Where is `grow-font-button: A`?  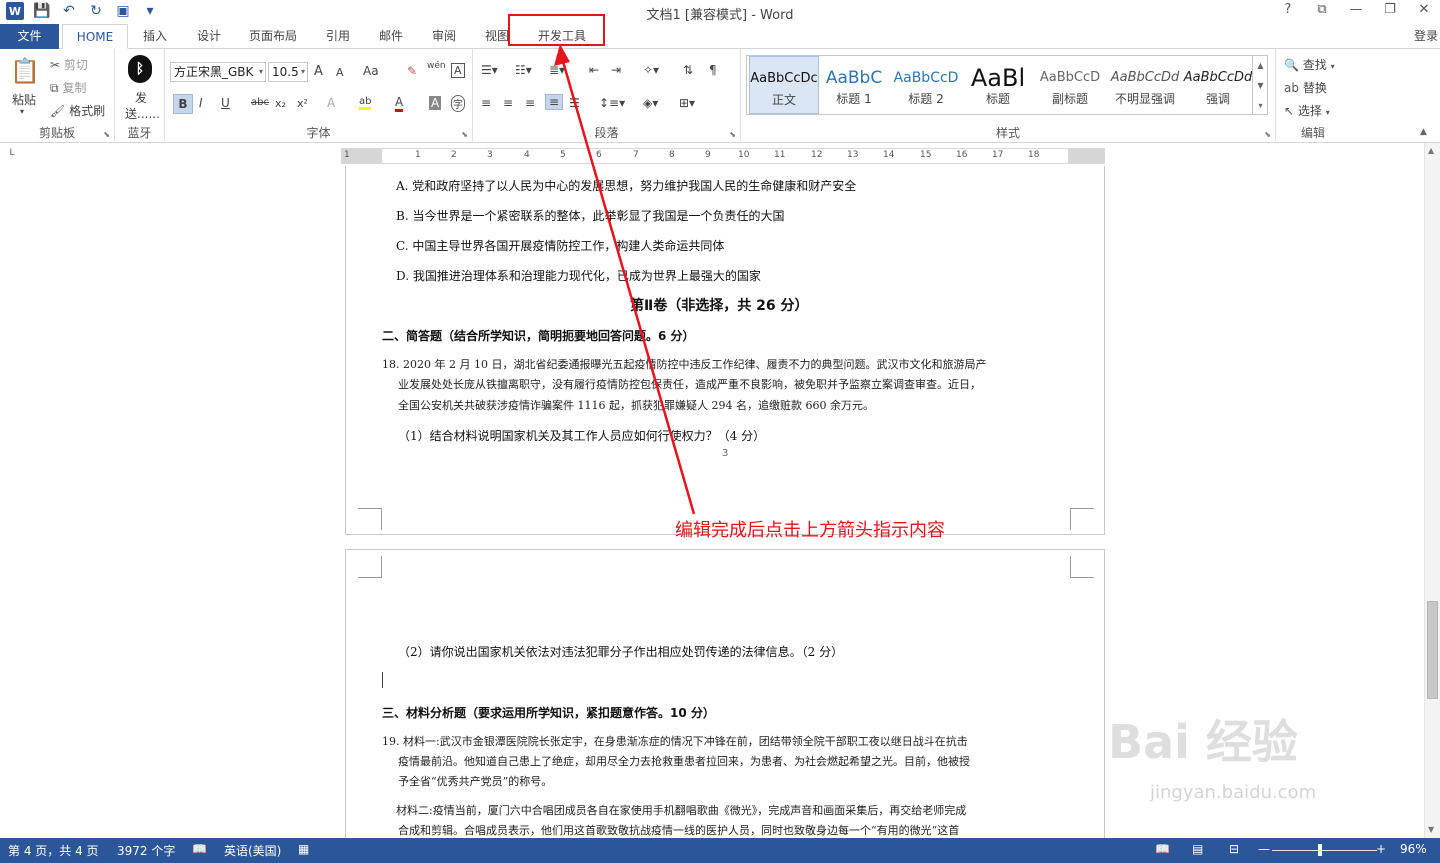
grow-font-button: A is located at coordinates (318, 71).